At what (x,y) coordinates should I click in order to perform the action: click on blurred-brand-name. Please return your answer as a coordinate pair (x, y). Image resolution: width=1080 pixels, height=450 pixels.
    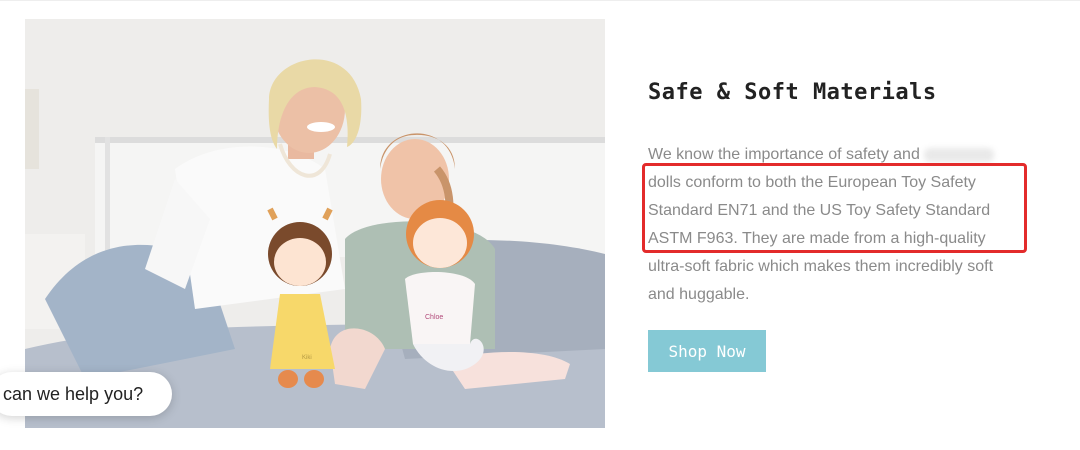
    Looking at the image, I should click on (958, 154).